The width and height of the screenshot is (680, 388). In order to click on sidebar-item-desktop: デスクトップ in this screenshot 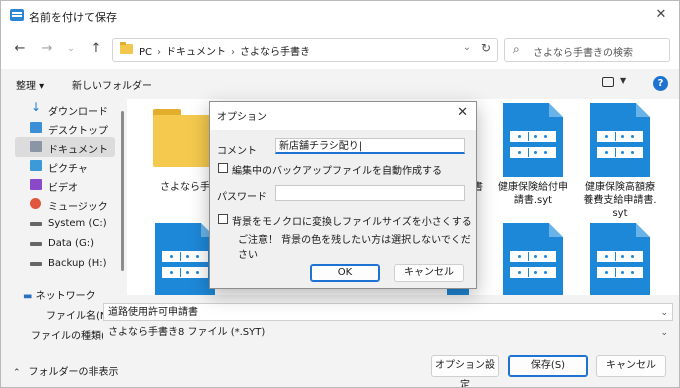, I will do `click(65, 128)`.